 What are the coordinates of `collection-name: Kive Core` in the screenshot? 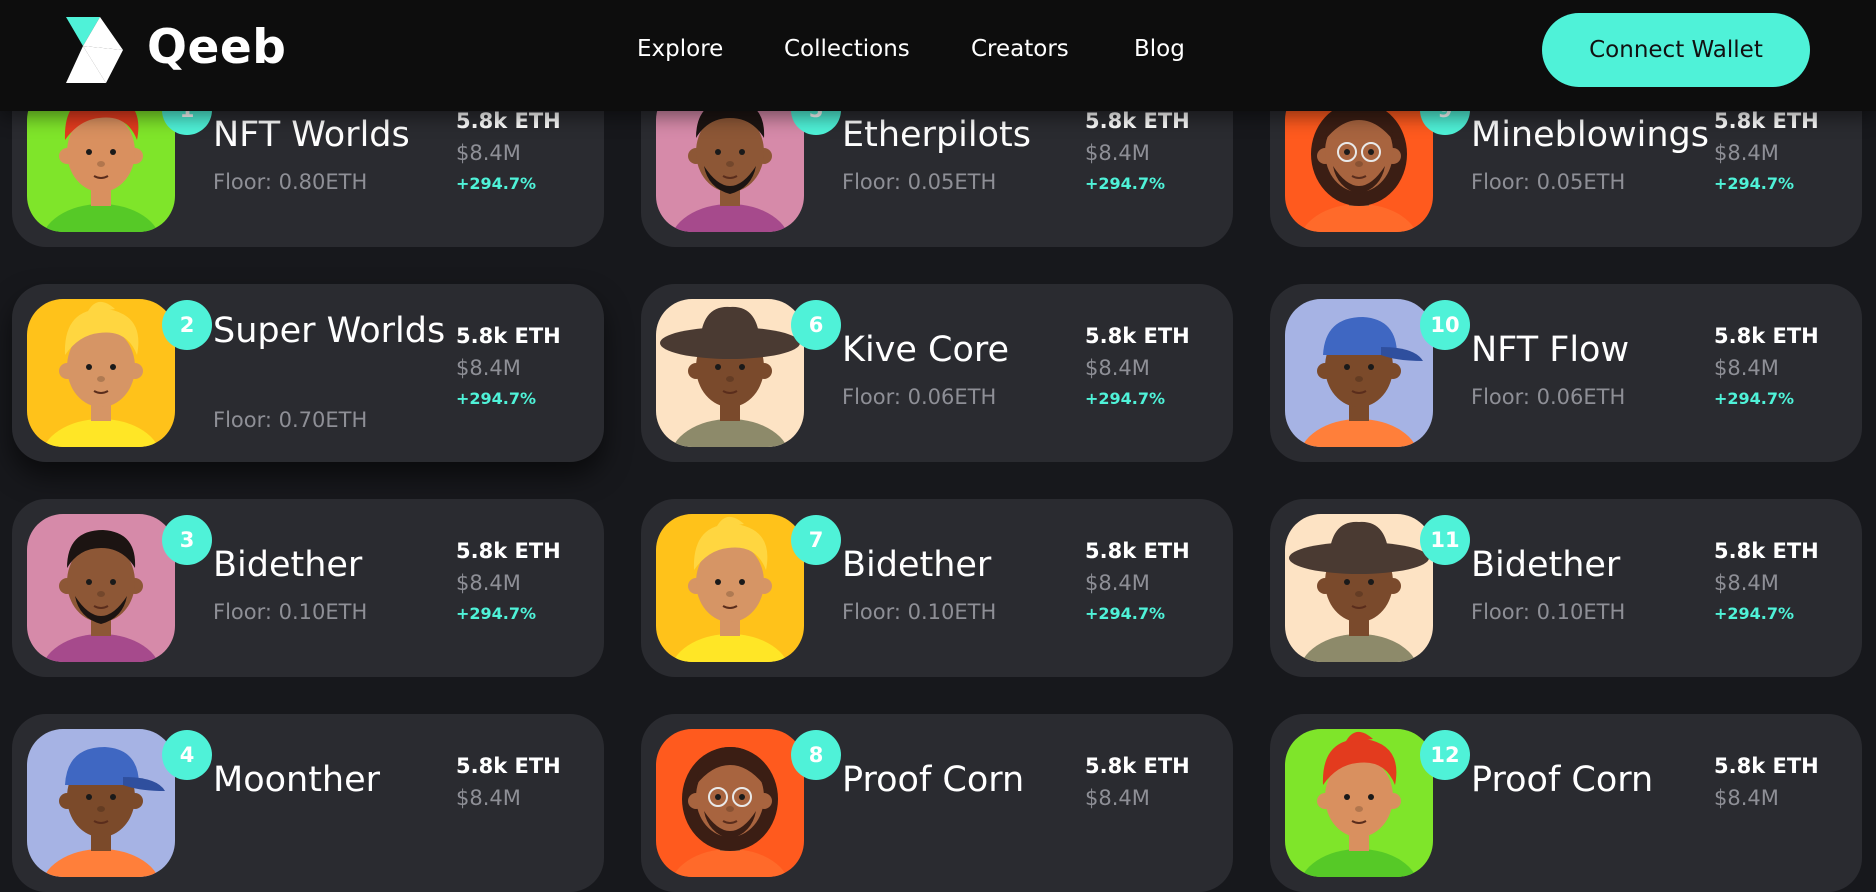 It's located at (962, 350).